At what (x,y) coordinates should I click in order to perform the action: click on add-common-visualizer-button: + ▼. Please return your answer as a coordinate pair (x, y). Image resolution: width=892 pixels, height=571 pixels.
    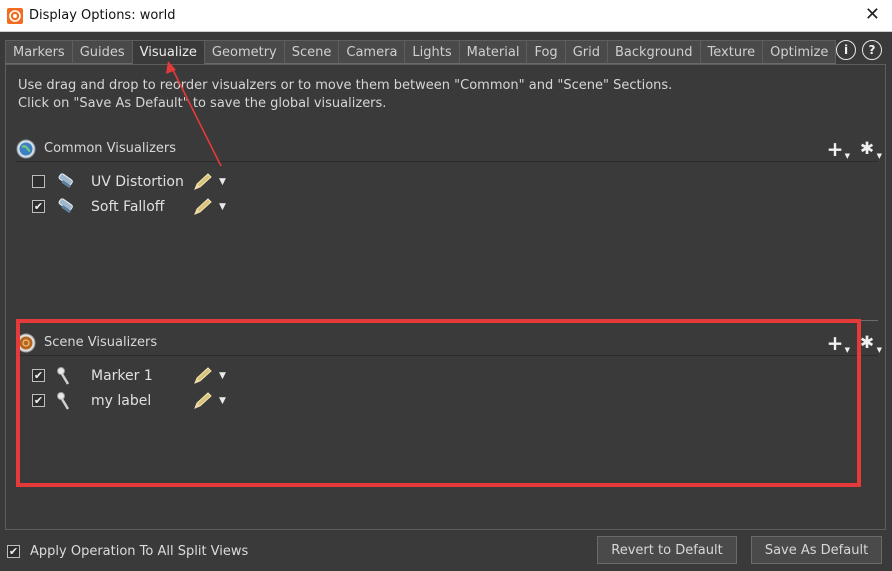
    Looking at the image, I should click on (837, 149).